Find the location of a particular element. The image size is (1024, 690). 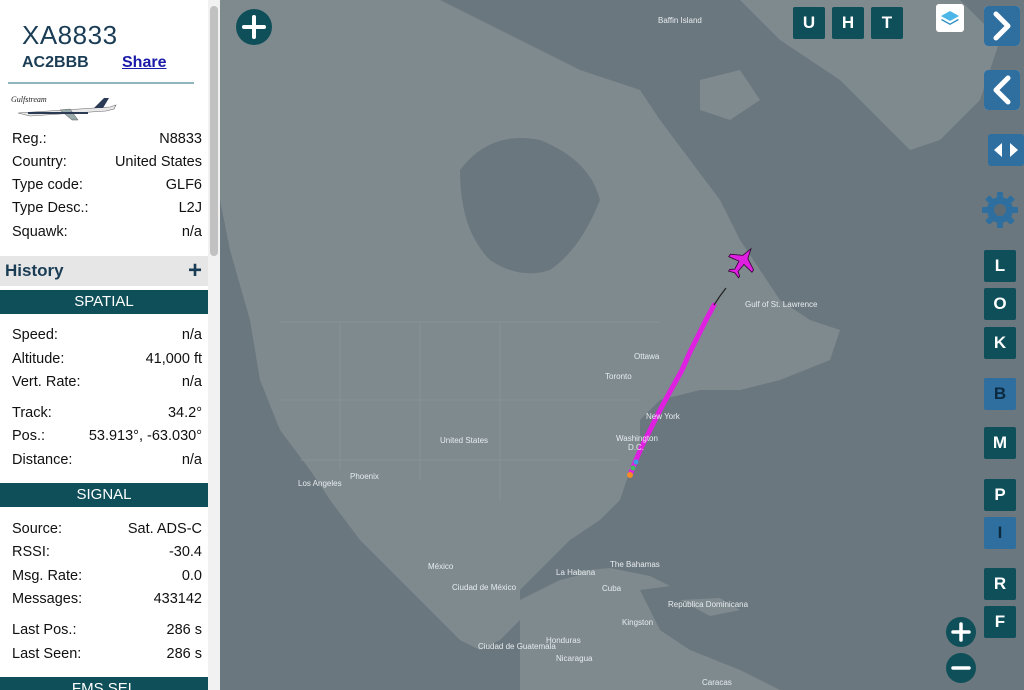

share-link: Share is located at coordinates (144, 63).